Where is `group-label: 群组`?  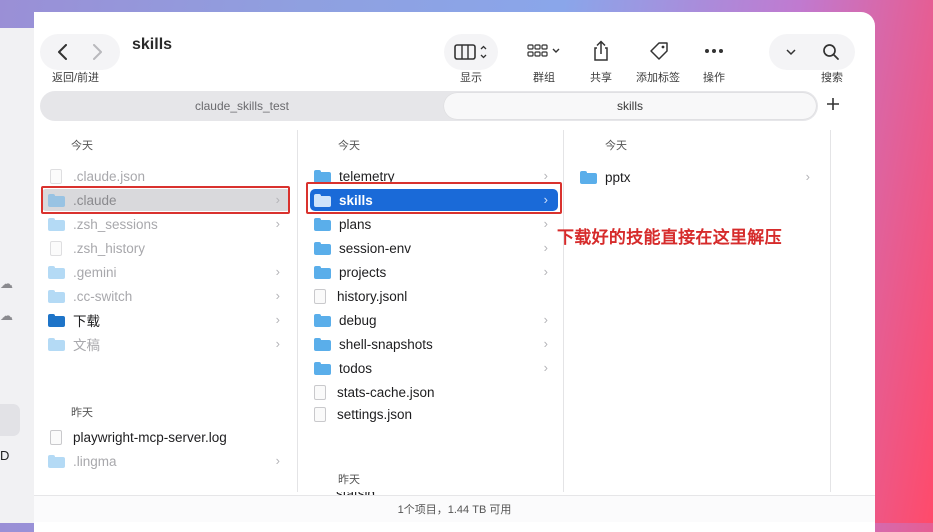 group-label: 群组 is located at coordinates (544, 78).